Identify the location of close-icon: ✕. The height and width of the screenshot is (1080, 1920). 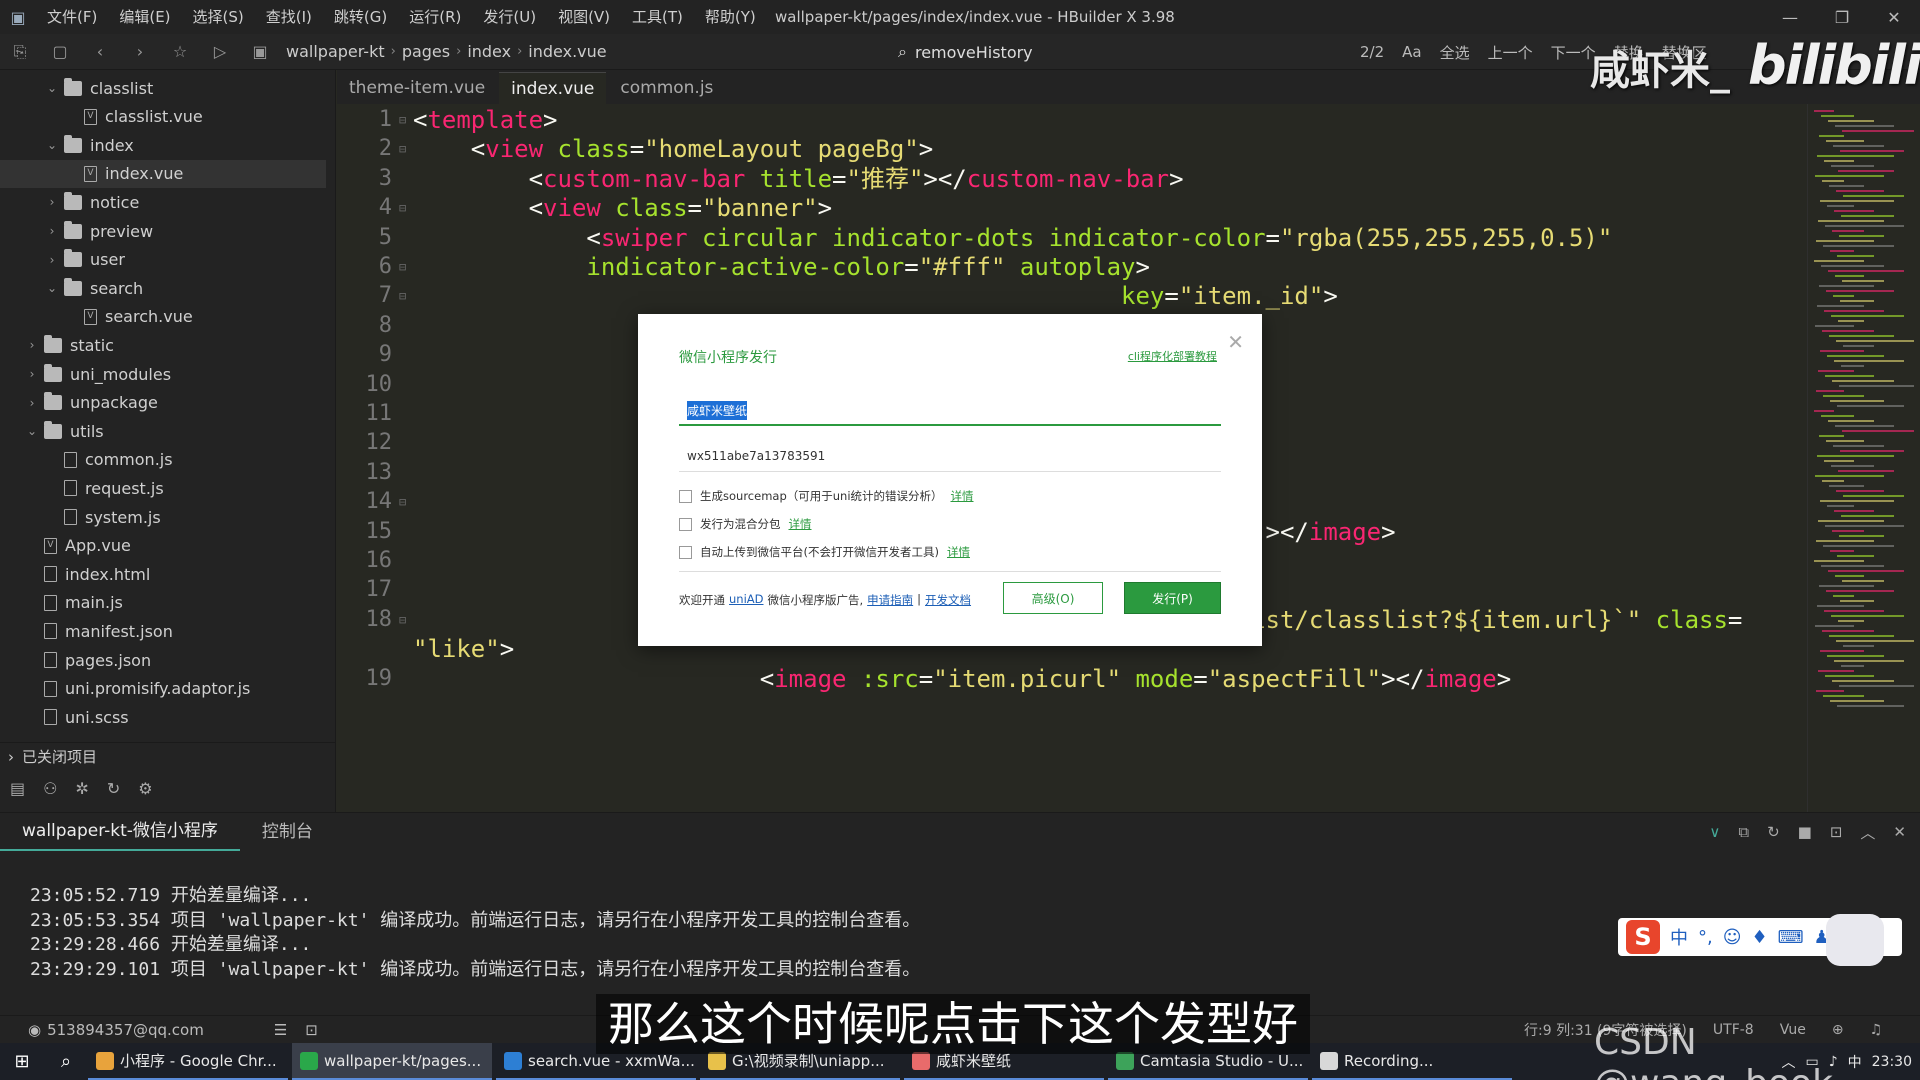
(1894, 17).